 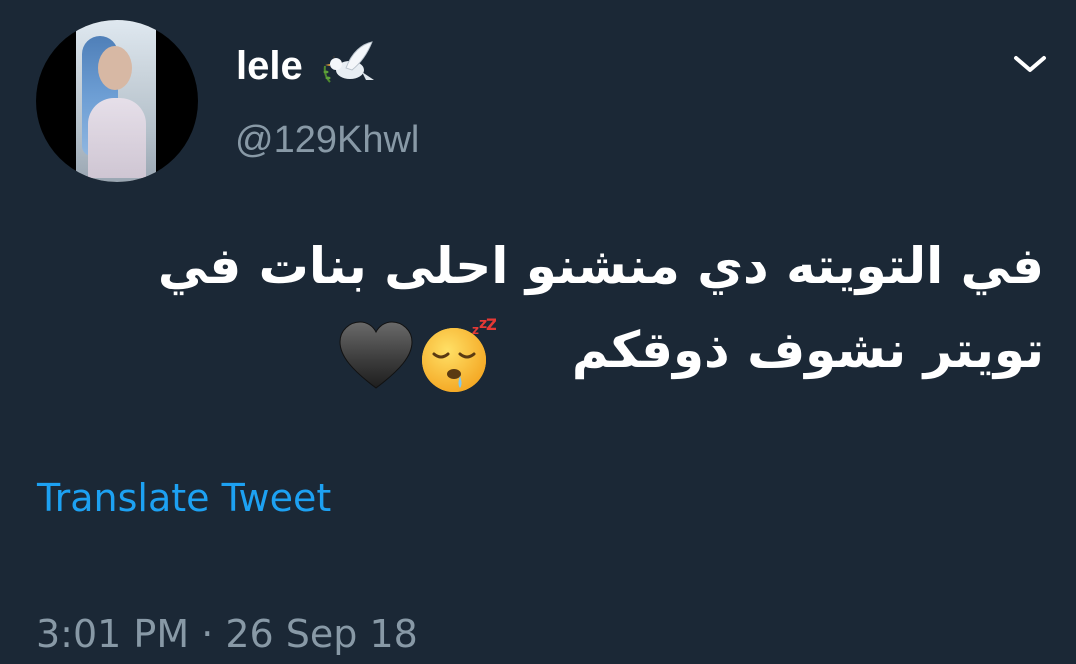 I want to click on avatar, so click(x=117, y=101).